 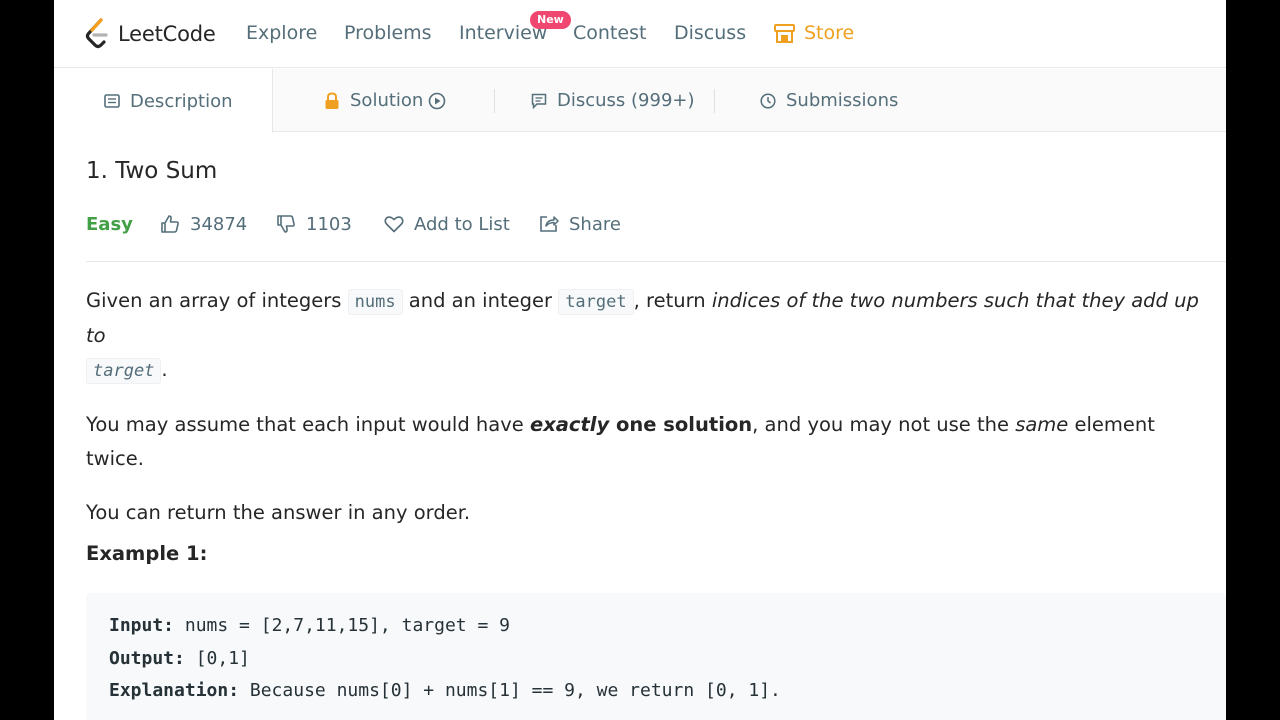 I want to click on add-to-list-label: Add to List, so click(x=462, y=224).